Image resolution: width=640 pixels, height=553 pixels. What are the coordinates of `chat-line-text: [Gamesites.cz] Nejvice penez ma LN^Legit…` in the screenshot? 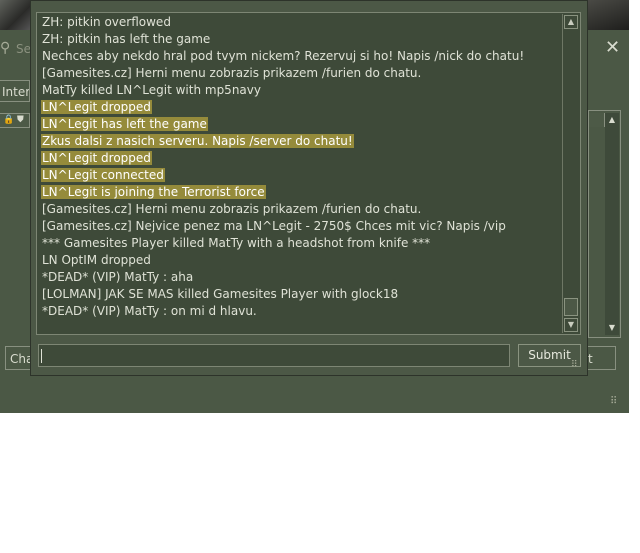 It's located at (274, 226).